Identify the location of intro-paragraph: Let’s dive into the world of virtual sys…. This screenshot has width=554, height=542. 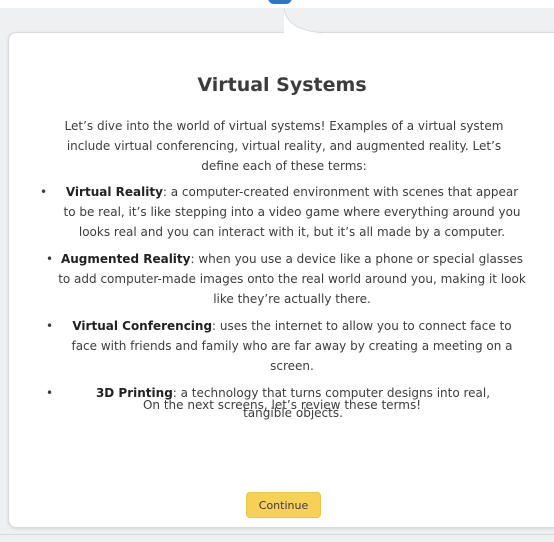
(284, 146).